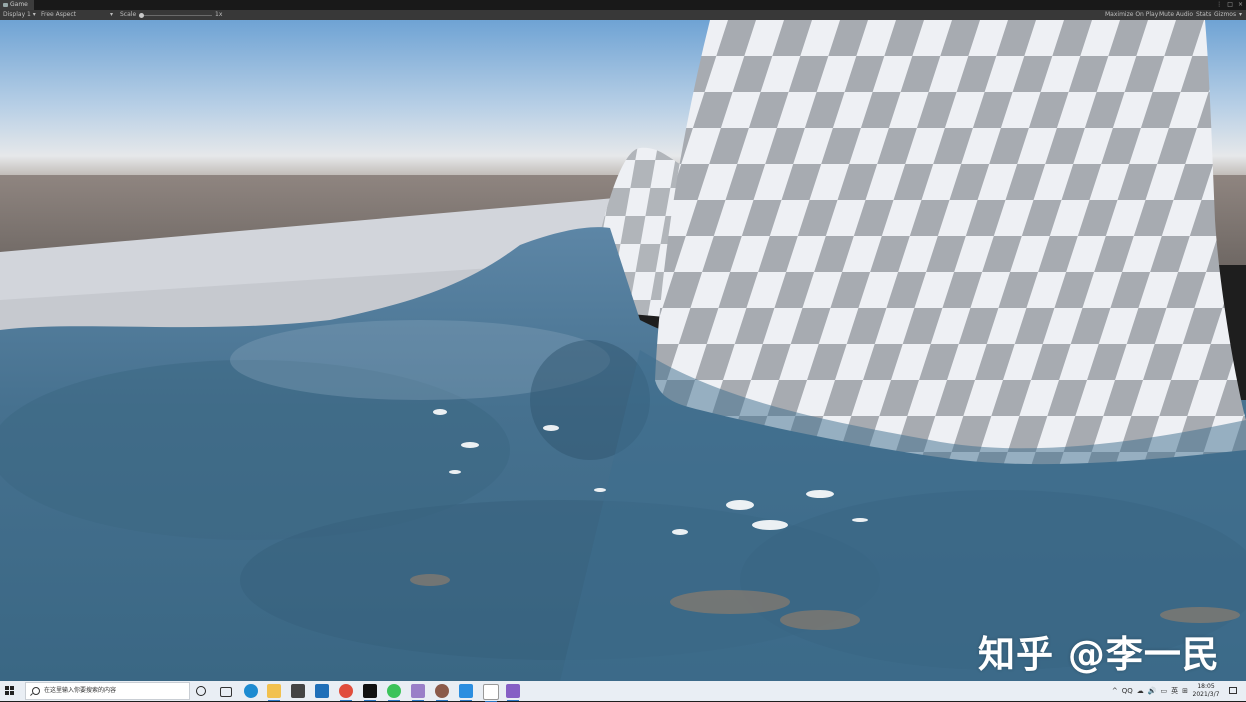 Image resolution: width=1246 pixels, height=702 pixels. Describe the element at coordinates (418, 692) in the screenshot. I see `app-icon` at that location.